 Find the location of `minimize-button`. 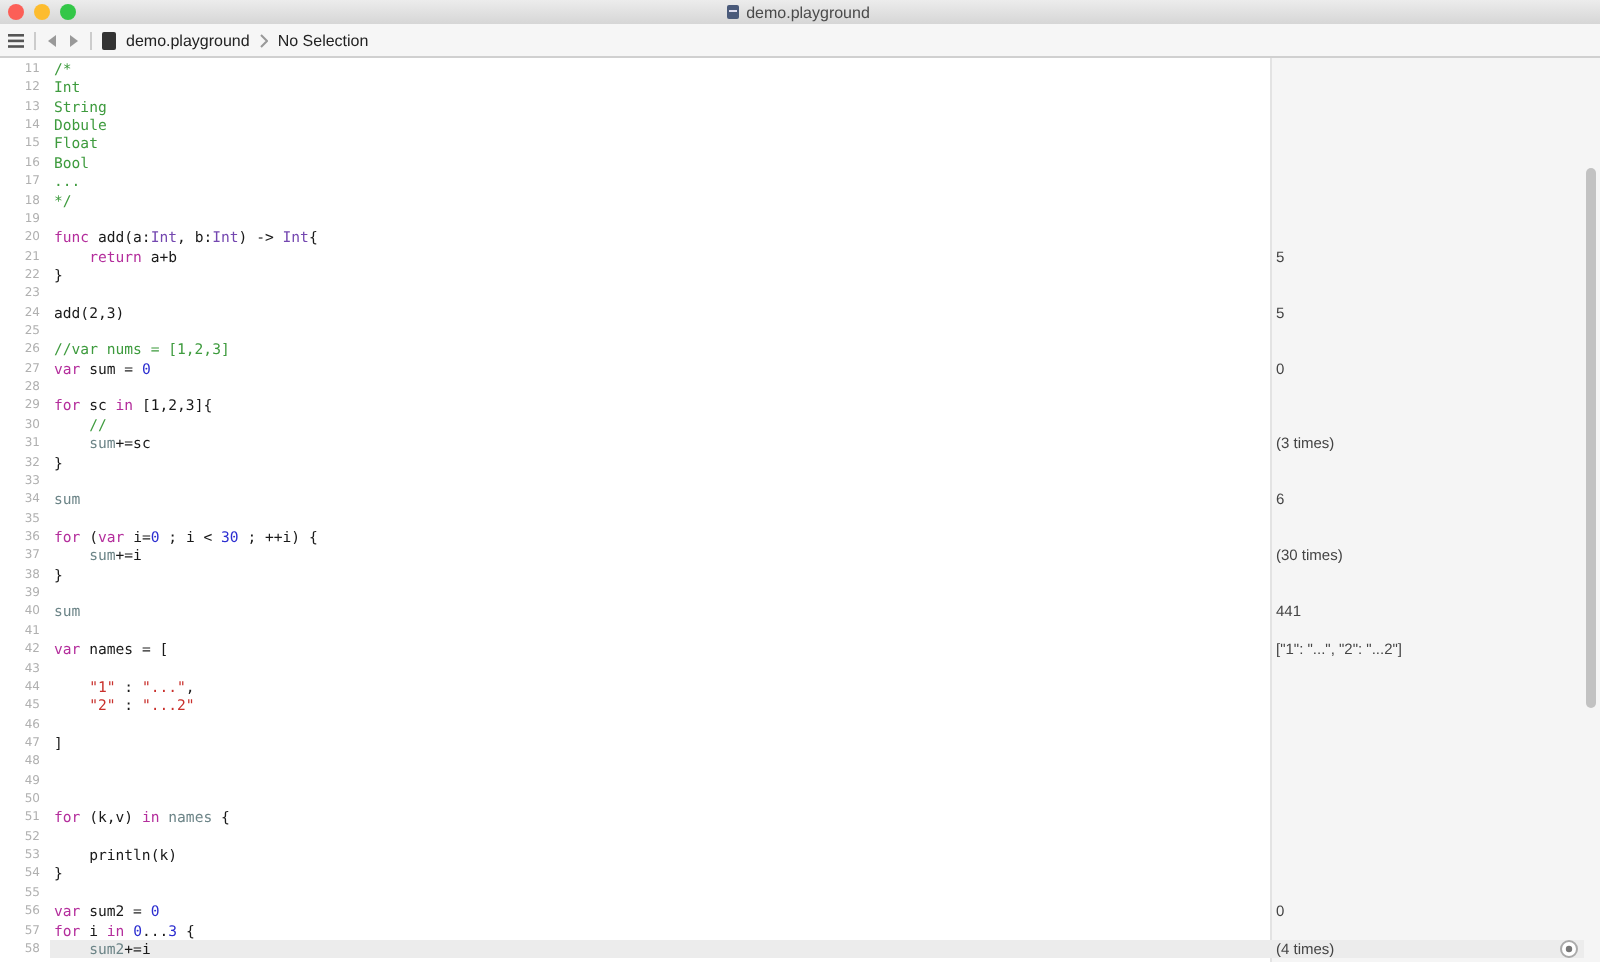

minimize-button is located at coordinates (42, 12).